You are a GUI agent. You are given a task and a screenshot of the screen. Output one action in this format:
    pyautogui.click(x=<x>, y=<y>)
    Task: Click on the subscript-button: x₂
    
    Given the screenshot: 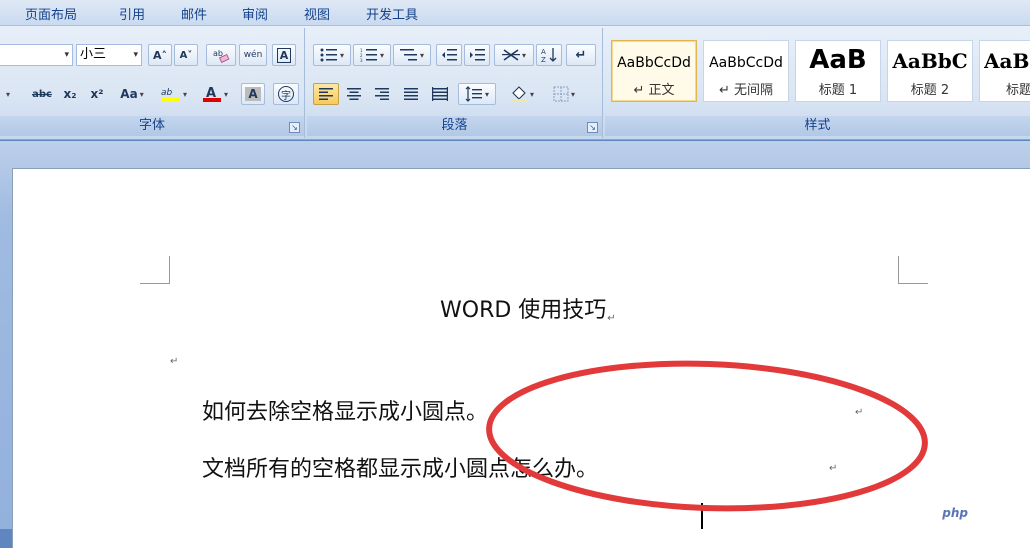 What is the action you would take?
    pyautogui.click(x=70, y=94)
    